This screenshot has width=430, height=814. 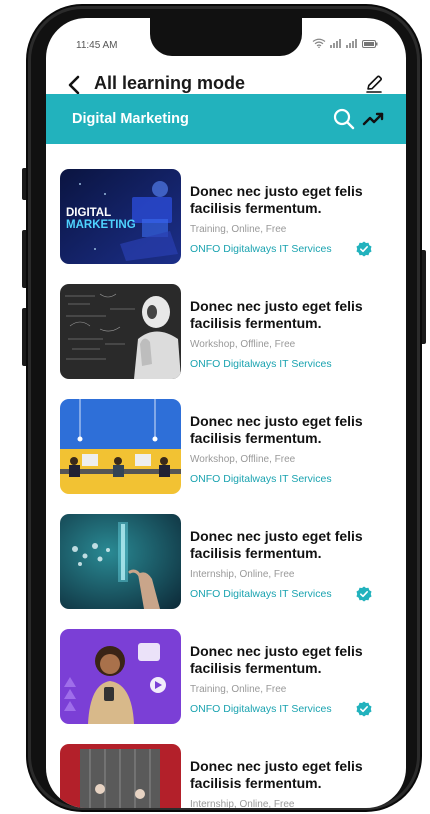 I want to click on thumbnail-caption-line2: MARKETING, so click(x=101, y=225).